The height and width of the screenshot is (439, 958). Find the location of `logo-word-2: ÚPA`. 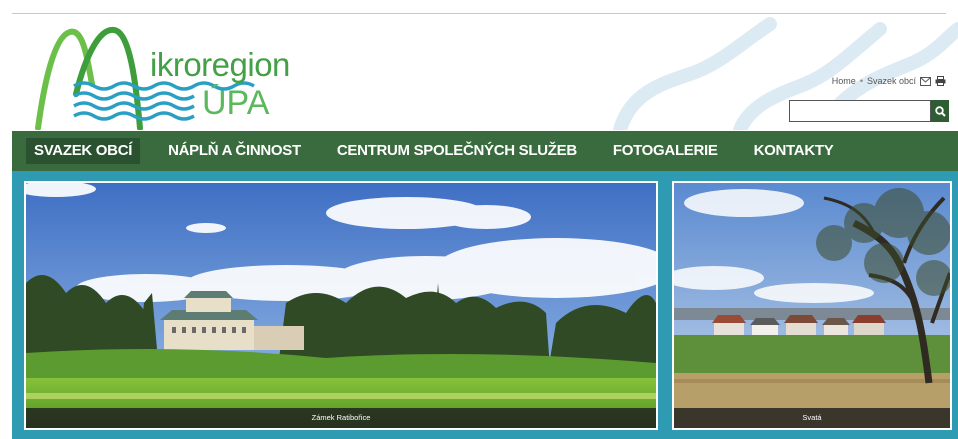

logo-word-2: ÚPA is located at coordinates (236, 103).